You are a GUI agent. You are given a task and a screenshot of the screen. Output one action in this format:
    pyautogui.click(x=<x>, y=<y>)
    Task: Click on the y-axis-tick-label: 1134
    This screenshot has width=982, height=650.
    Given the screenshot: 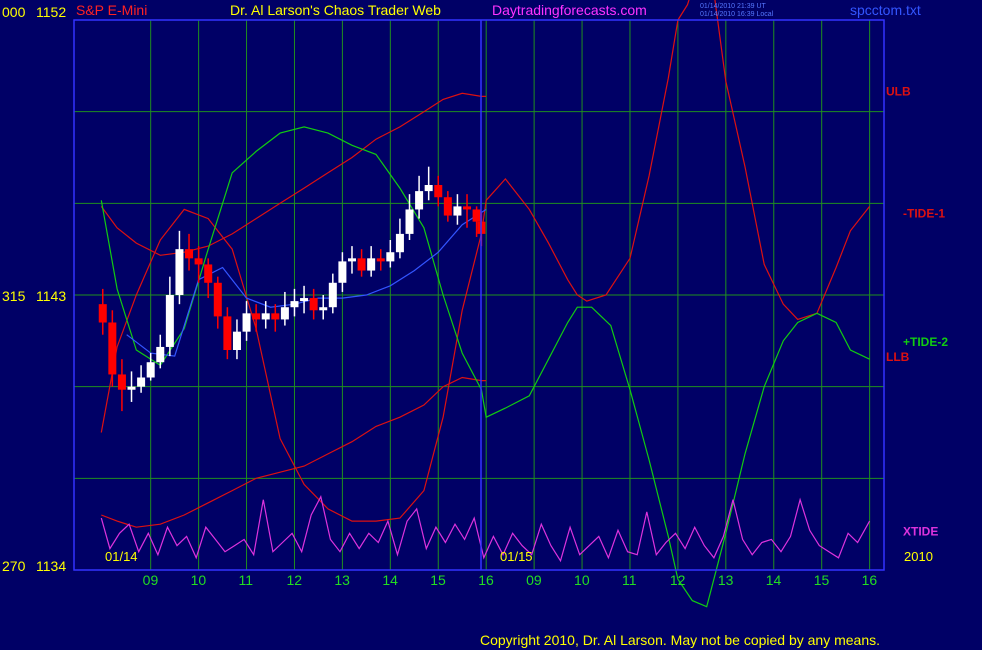 What is the action you would take?
    pyautogui.click(x=51, y=566)
    